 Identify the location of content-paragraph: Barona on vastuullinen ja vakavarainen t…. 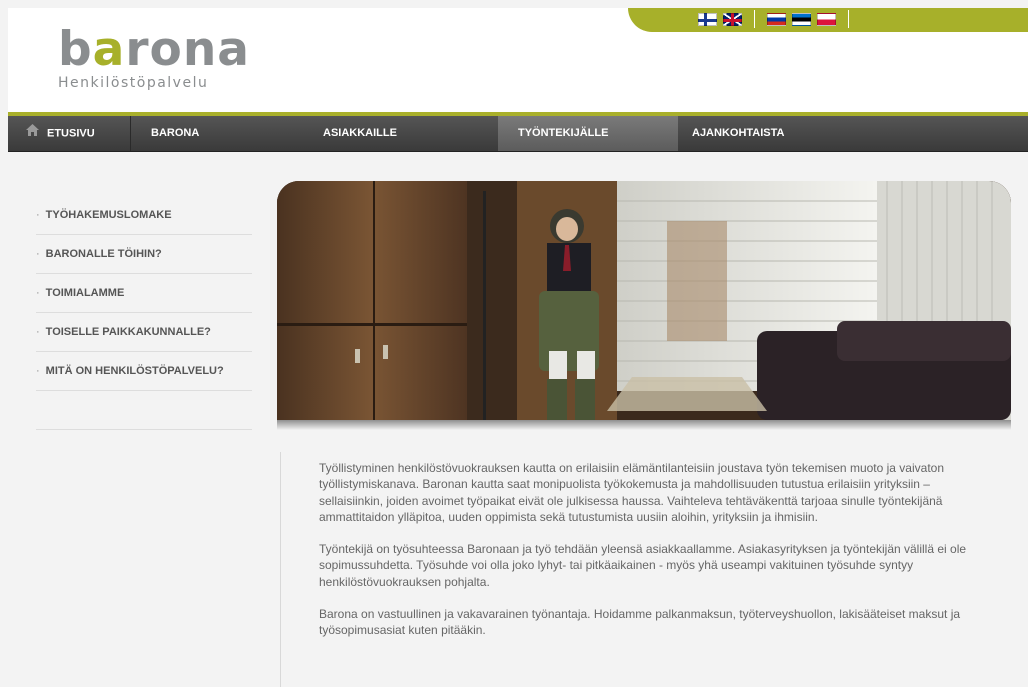
(640, 622).